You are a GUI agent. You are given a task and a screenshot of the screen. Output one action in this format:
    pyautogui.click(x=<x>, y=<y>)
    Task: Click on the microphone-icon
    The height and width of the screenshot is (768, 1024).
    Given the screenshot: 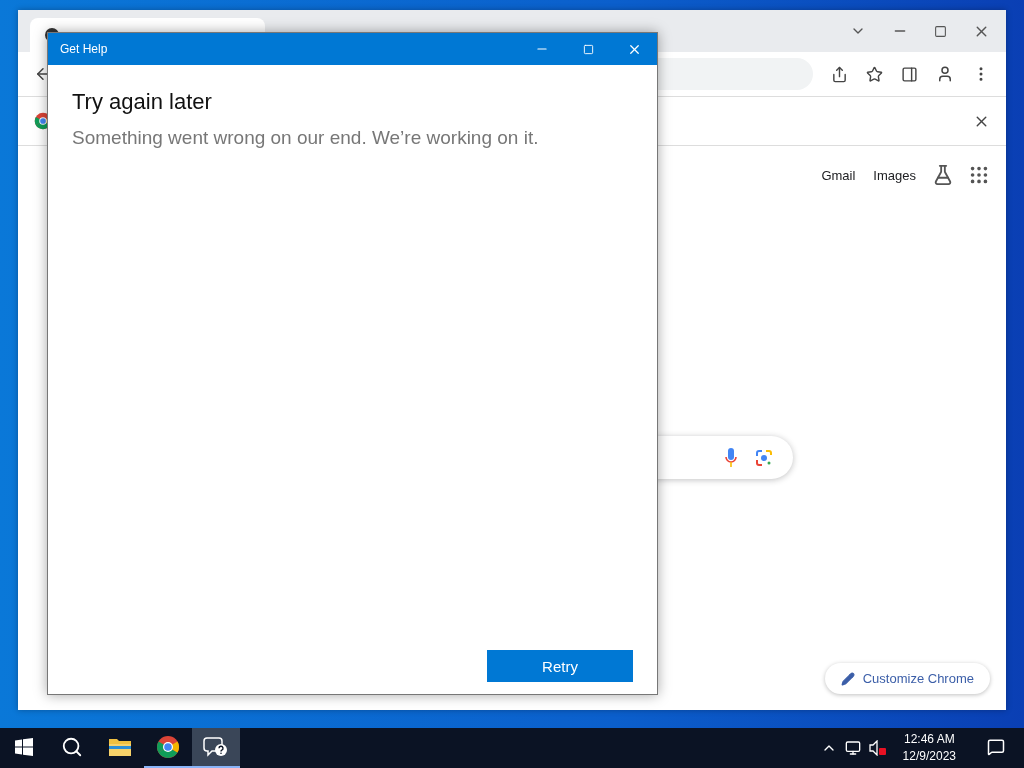 What is the action you would take?
    pyautogui.click(x=731, y=457)
    